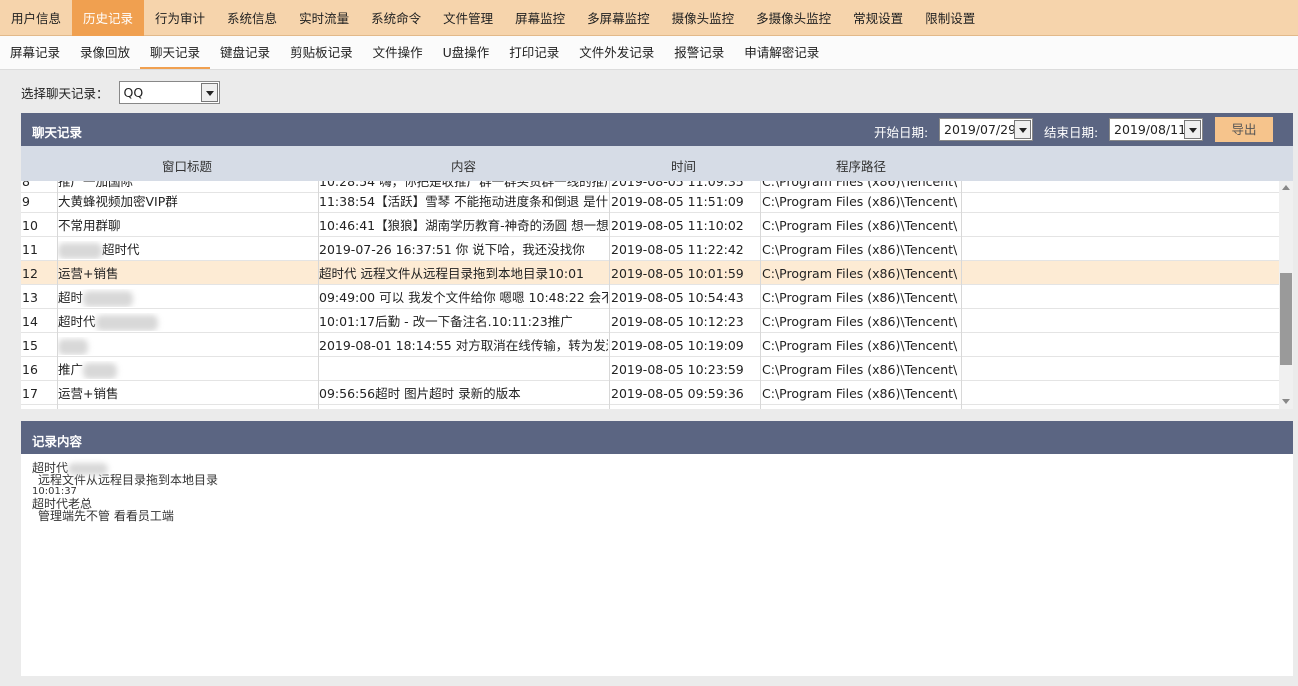 The image size is (1298, 686). Describe the element at coordinates (57, 441) in the screenshot. I see `record-content-title: 记录内容` at that location.